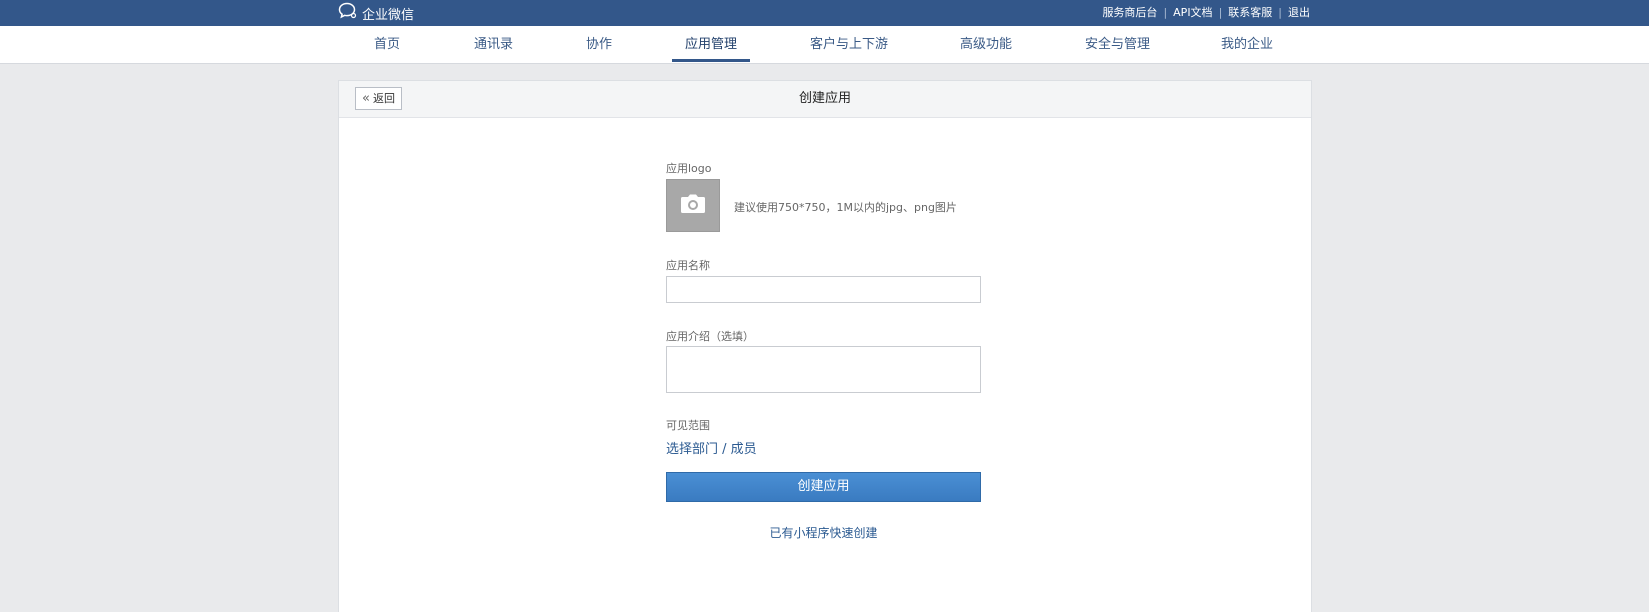  Describe the element at coordinates (823, 289) in the screenshot. I see `app-name-input` at that location.